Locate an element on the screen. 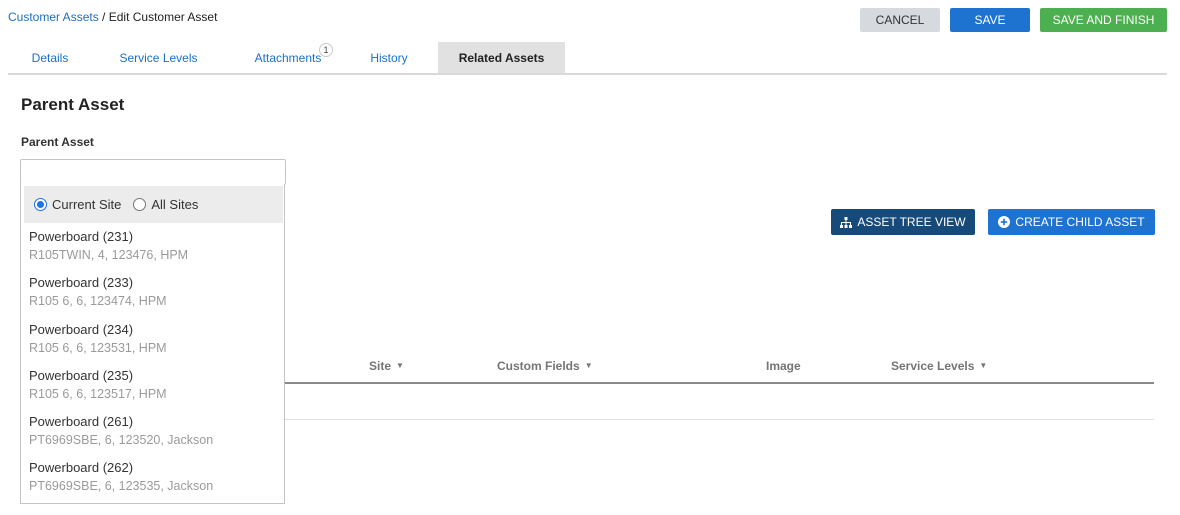  tab-details: Details is located at coordinates (50, 57).